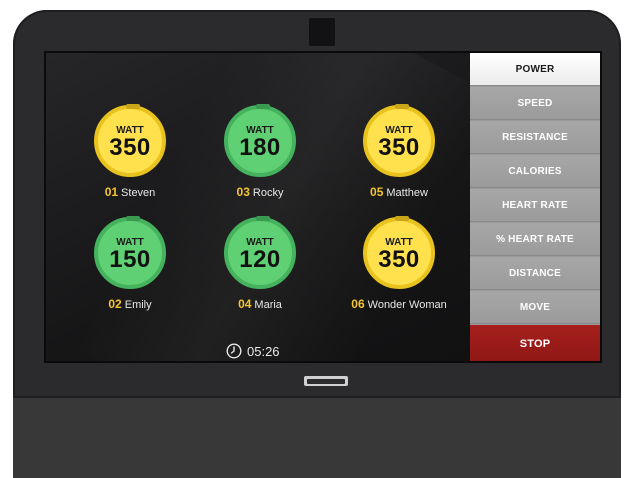  I want to click on watt-gauge: WATT 150, so click(130, 252).